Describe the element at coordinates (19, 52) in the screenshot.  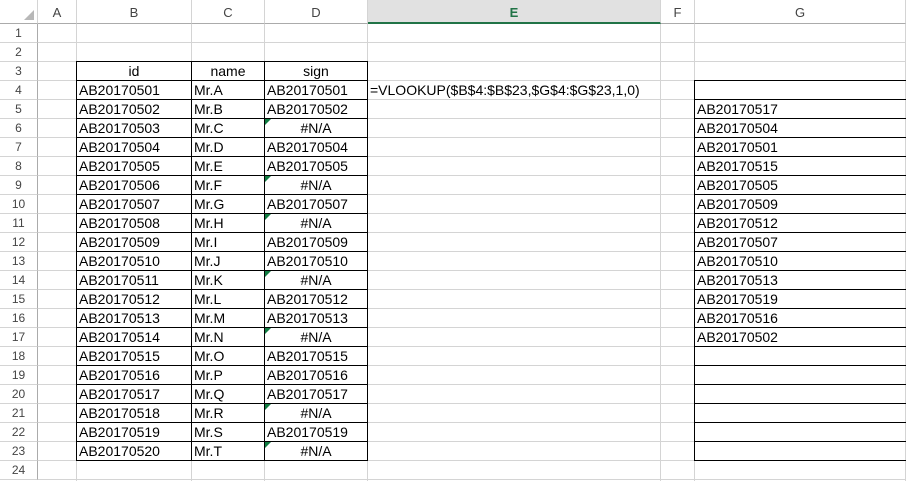
I see `row-header-2: 2` at that location.